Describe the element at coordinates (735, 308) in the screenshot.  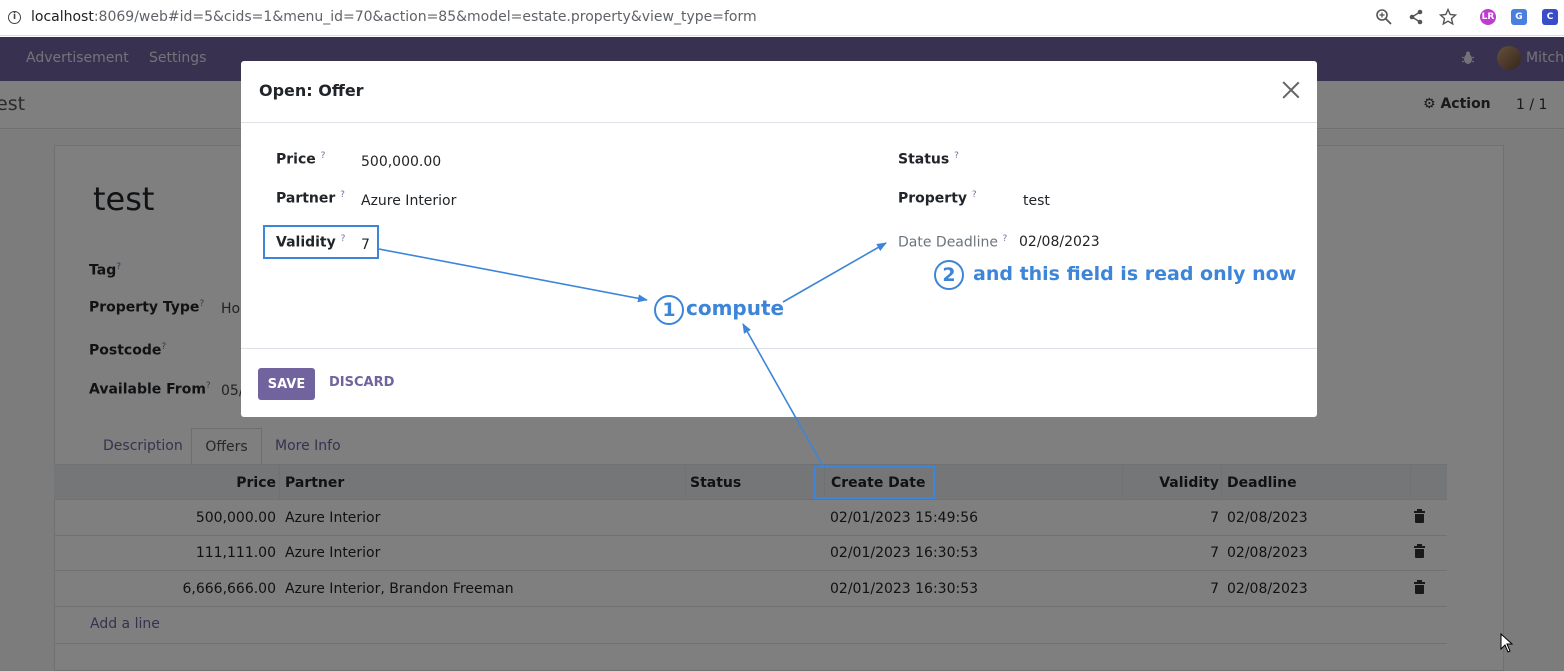
I see `step-1-caption: compute` at that location.